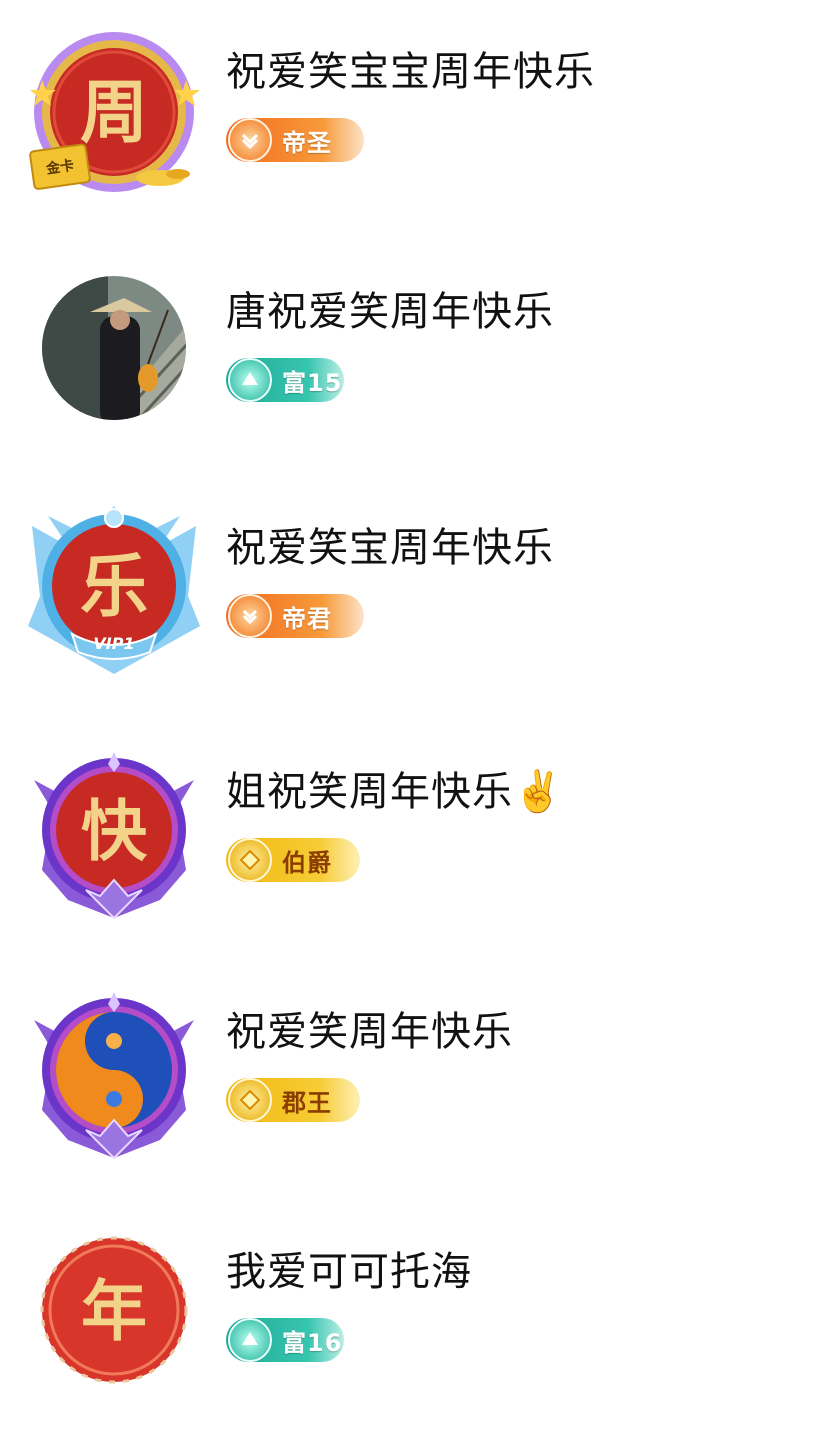 This screenshot has height=1449, width=823. I want to click on list-item: 年 我爱可可托海 富16, so click(411, 1330).